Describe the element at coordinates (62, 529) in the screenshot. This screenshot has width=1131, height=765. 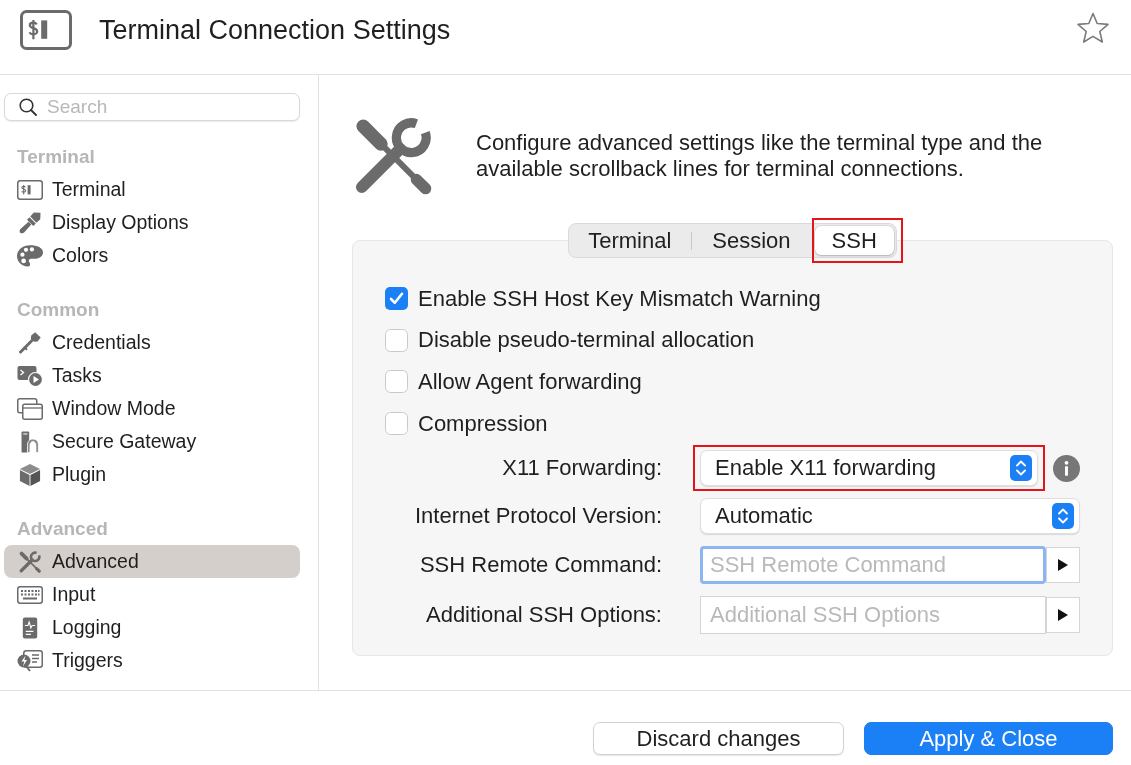
I see `section-heading: Advanced` at that location.